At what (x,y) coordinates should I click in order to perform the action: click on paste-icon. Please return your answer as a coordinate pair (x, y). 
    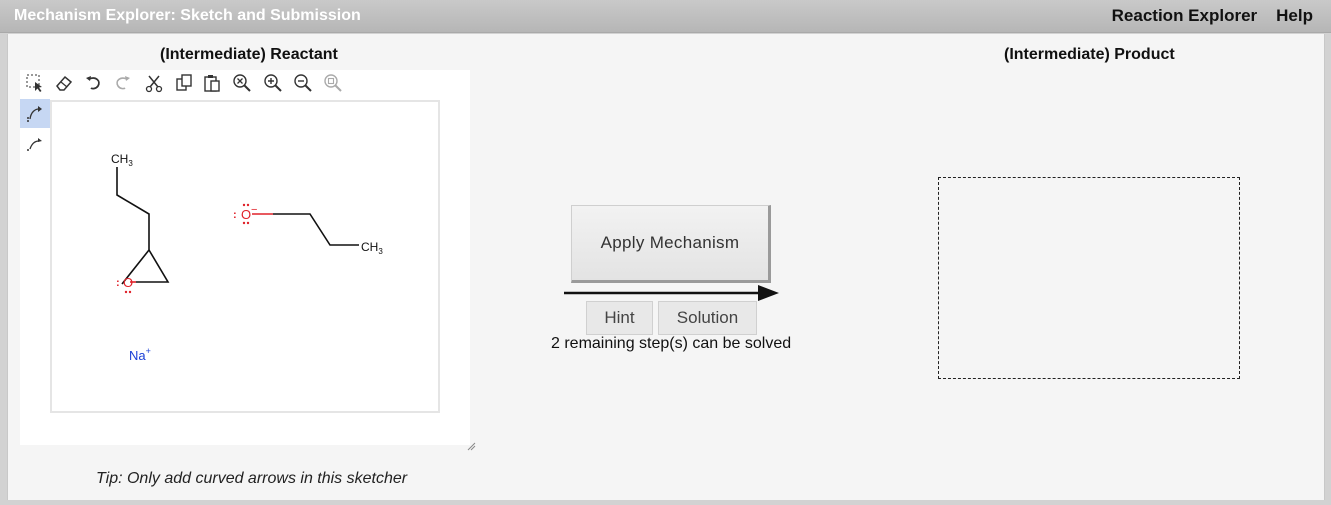
    Looking at the image, I should click on (212, 83).